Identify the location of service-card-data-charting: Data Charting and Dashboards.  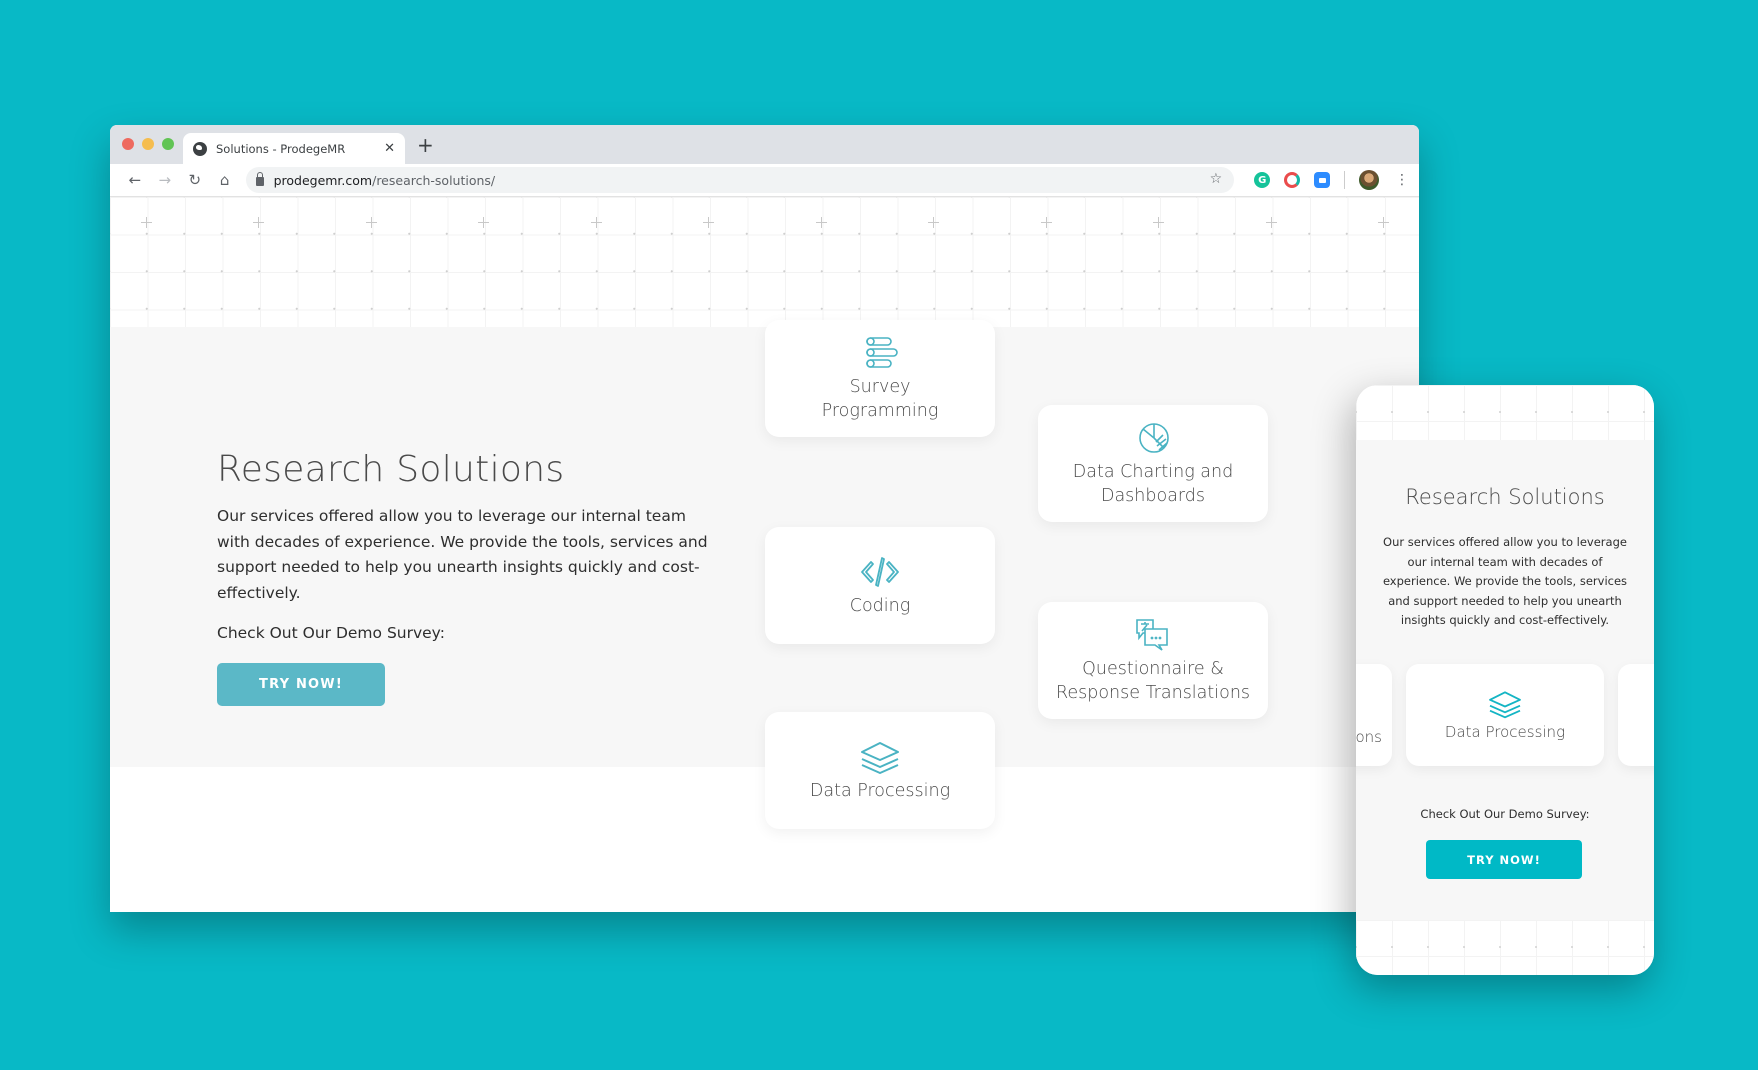
(1153, 463).